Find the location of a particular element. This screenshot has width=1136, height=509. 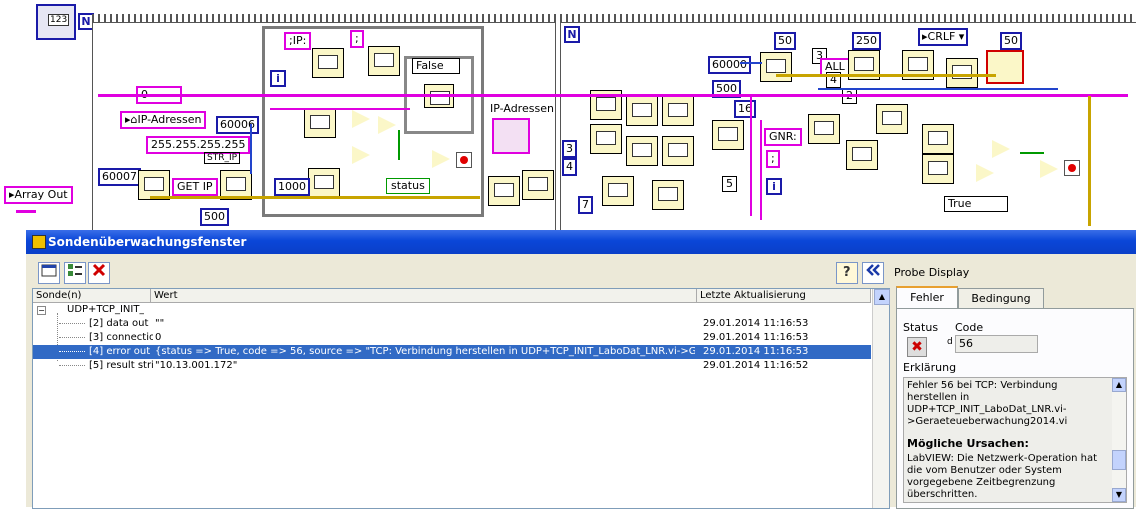

probe-name-cell: [3] connectio is located at coordinates (121, 337).